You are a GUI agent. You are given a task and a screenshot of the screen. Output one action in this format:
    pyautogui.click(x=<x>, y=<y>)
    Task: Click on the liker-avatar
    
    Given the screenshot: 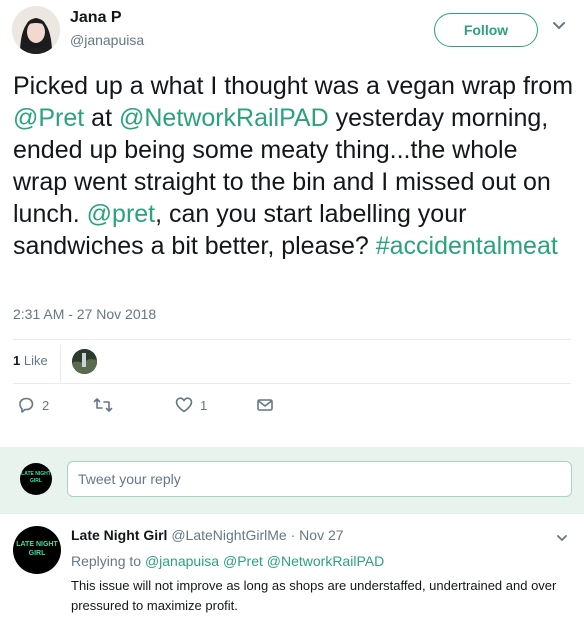 What is the action you would take?
    pyautogui.click(x=84, y=361)
    